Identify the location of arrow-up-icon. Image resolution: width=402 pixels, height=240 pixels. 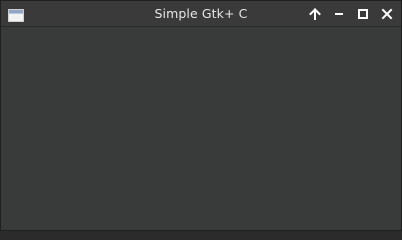
(315, 14).